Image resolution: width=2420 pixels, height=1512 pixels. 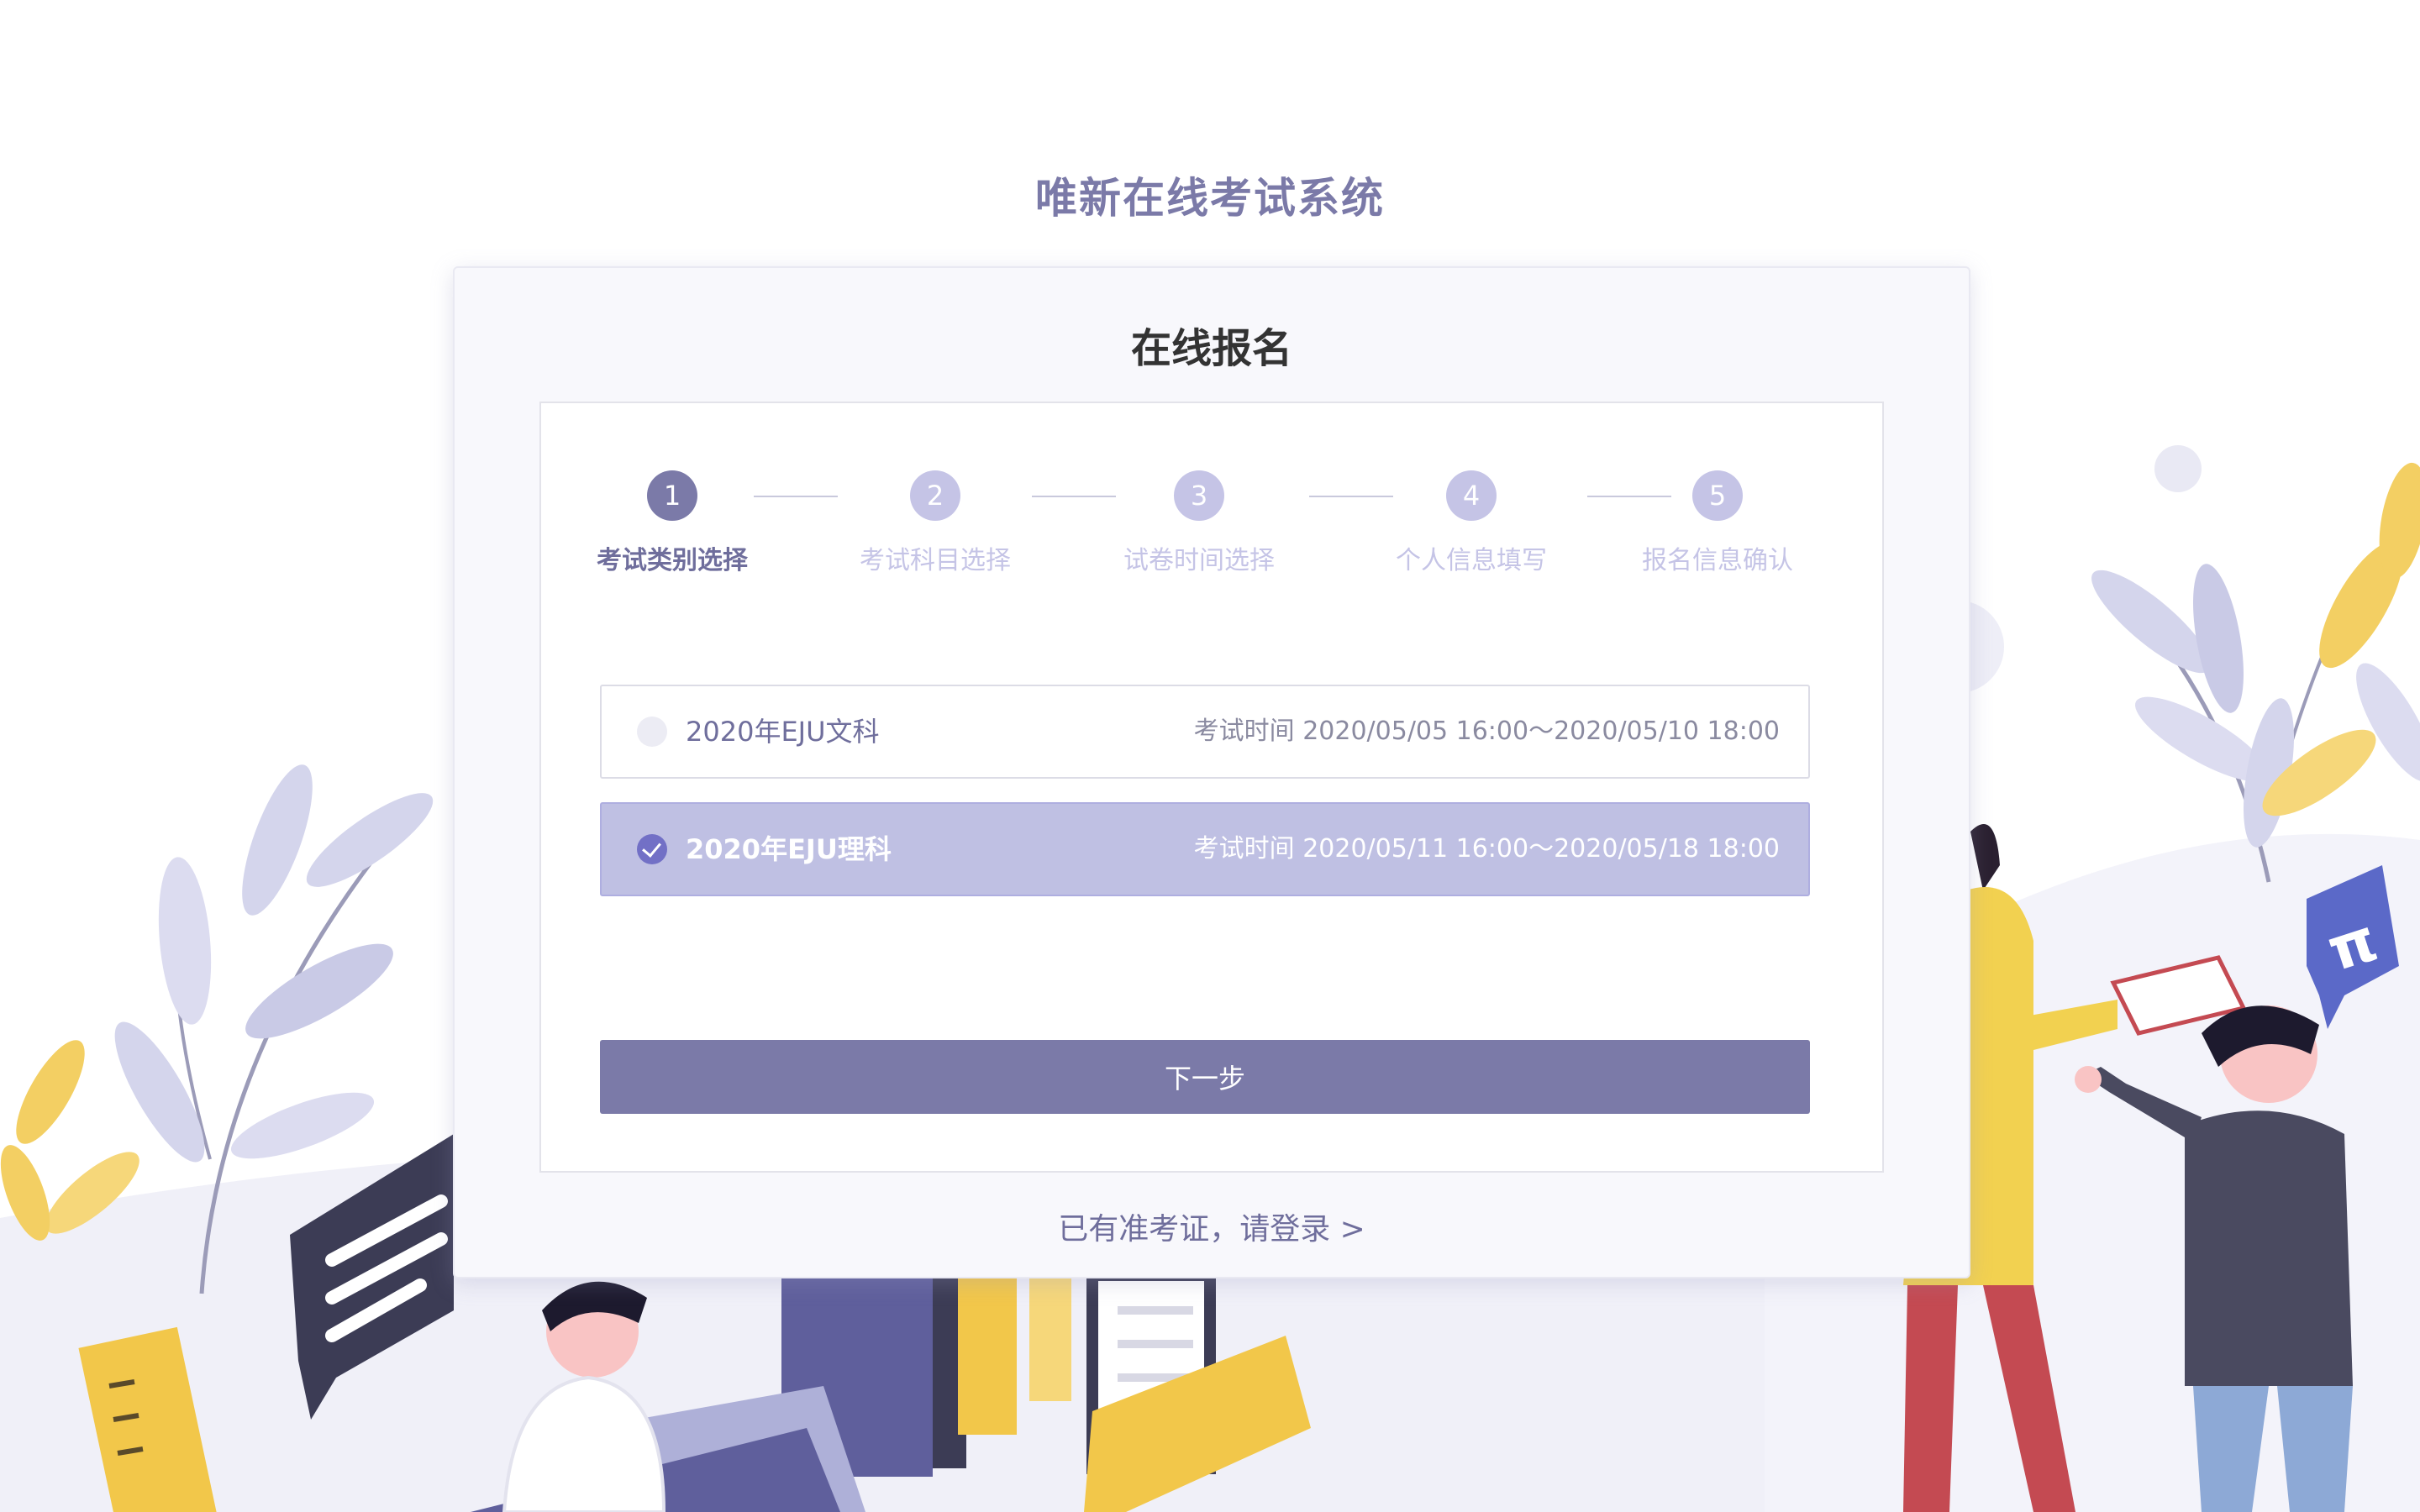 I want to click on next-step-button: 下一步, so click(x=1205, y=1077).